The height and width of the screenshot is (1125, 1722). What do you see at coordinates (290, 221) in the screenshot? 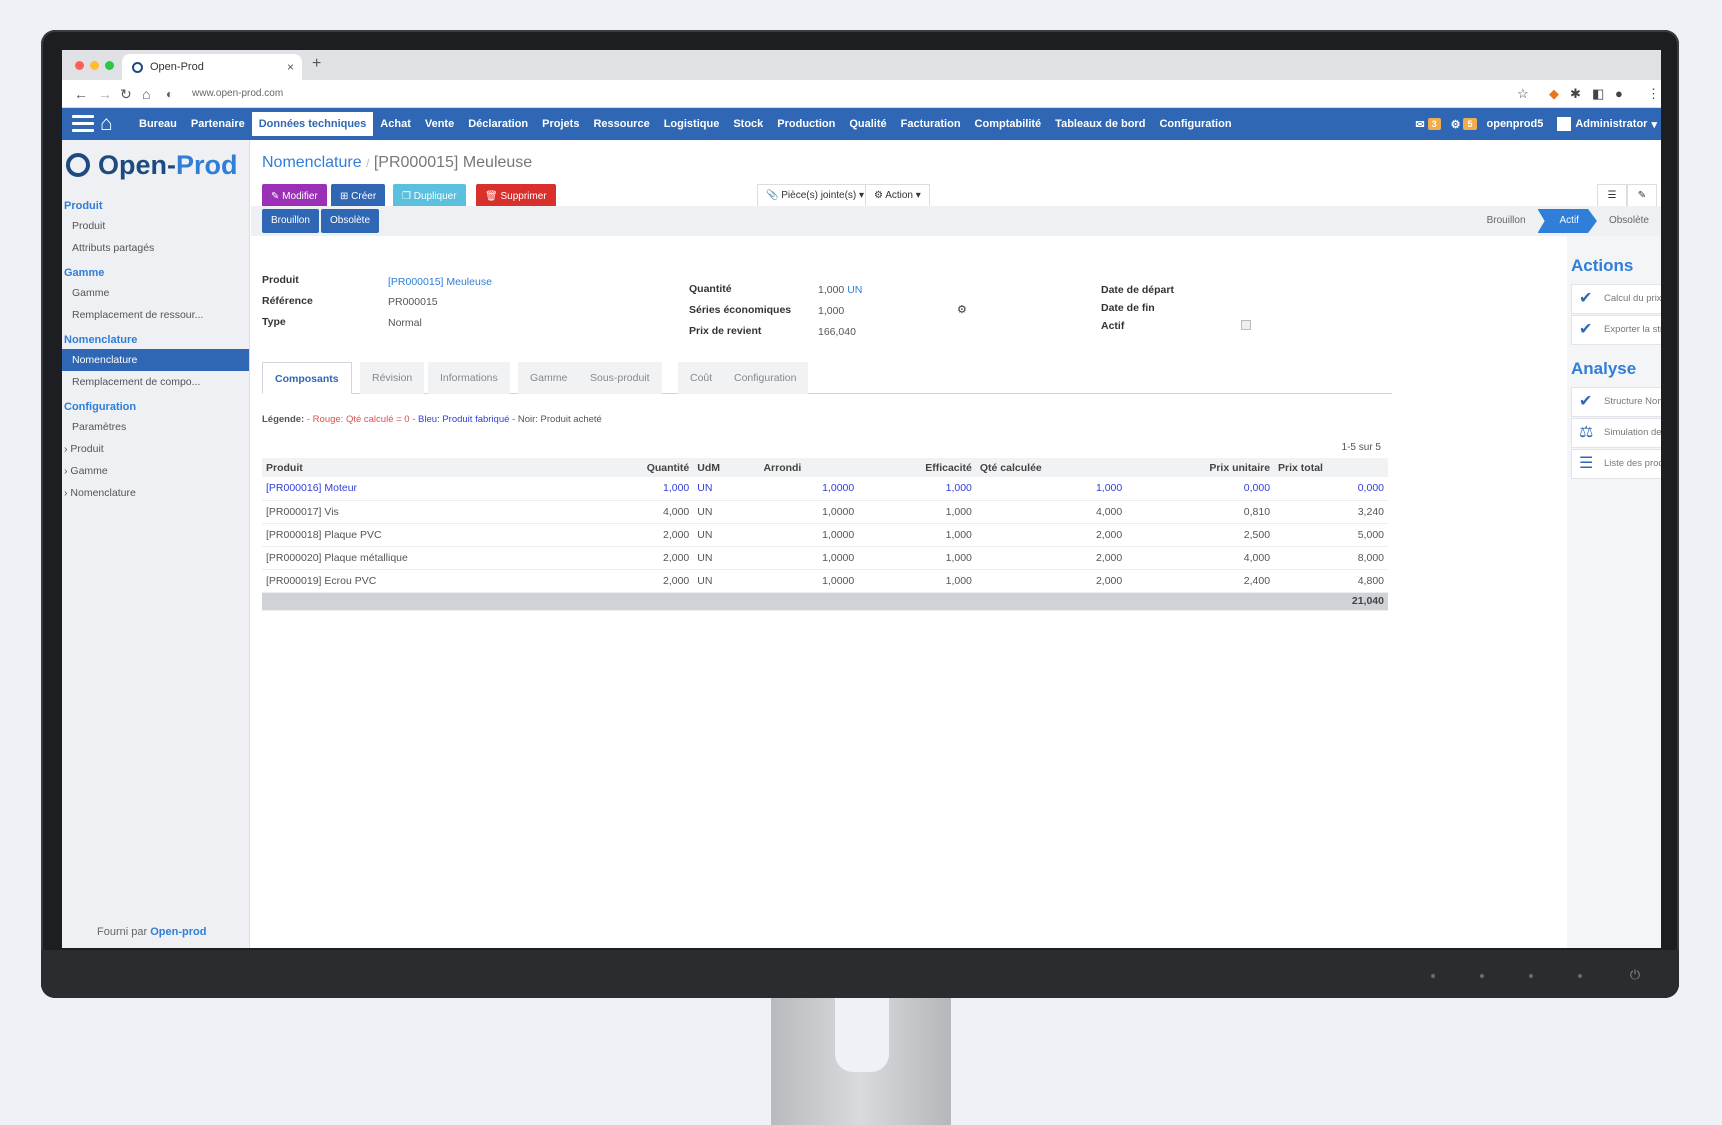
I see `draft-button: Brouillon` at bounding box center [290, 221].